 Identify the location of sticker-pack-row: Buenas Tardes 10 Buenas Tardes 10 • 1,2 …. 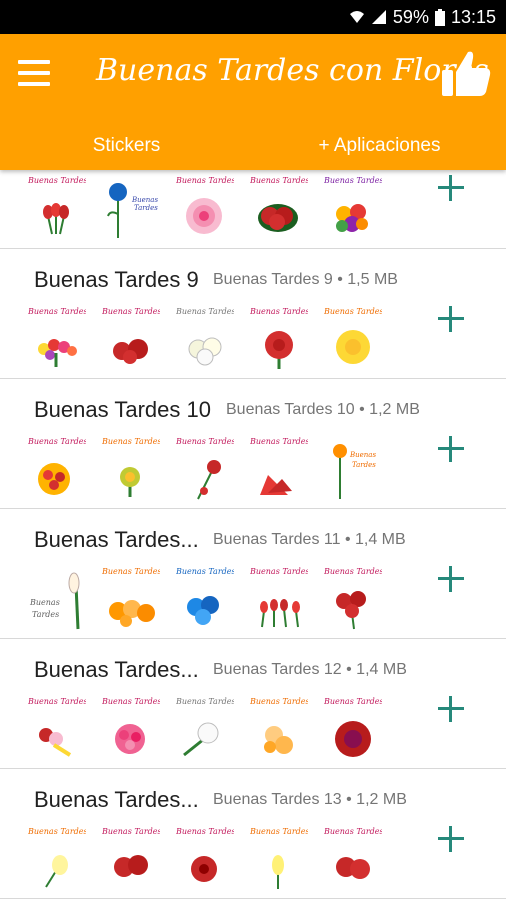
(253, 444).